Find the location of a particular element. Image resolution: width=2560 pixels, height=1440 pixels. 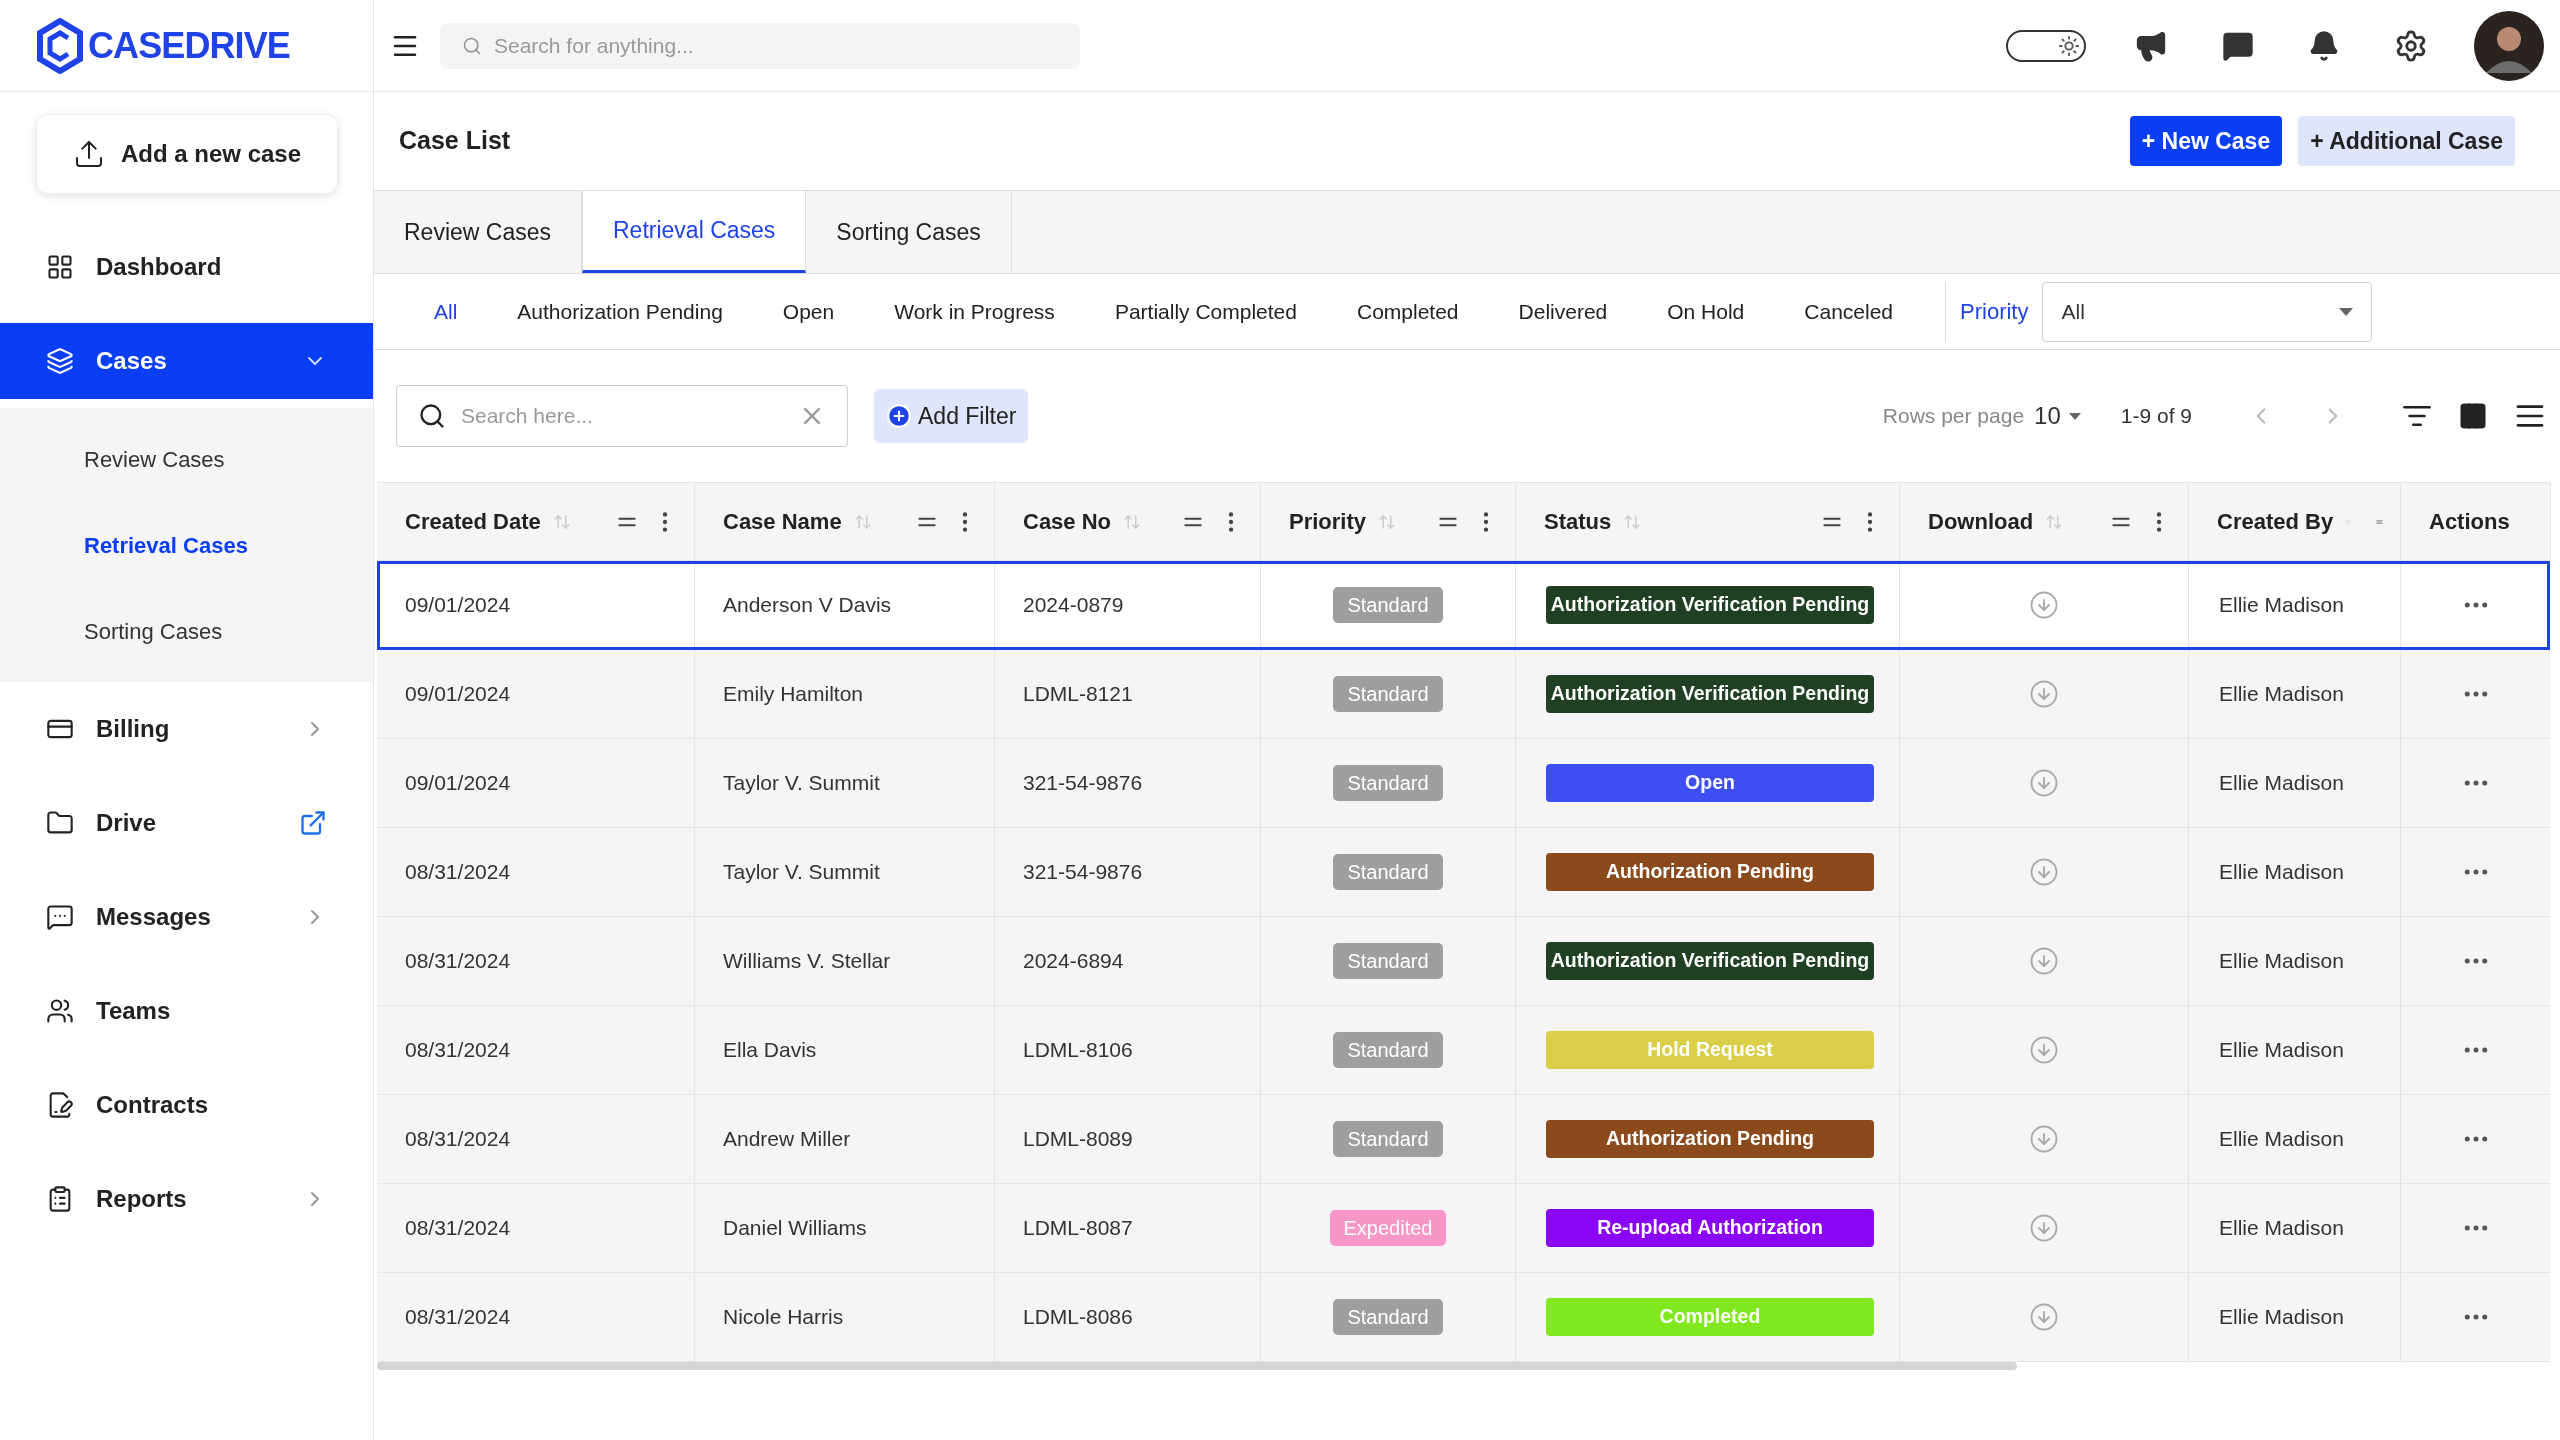

additional-case-button: + Additional Case is located at coordinates (2406, 141).